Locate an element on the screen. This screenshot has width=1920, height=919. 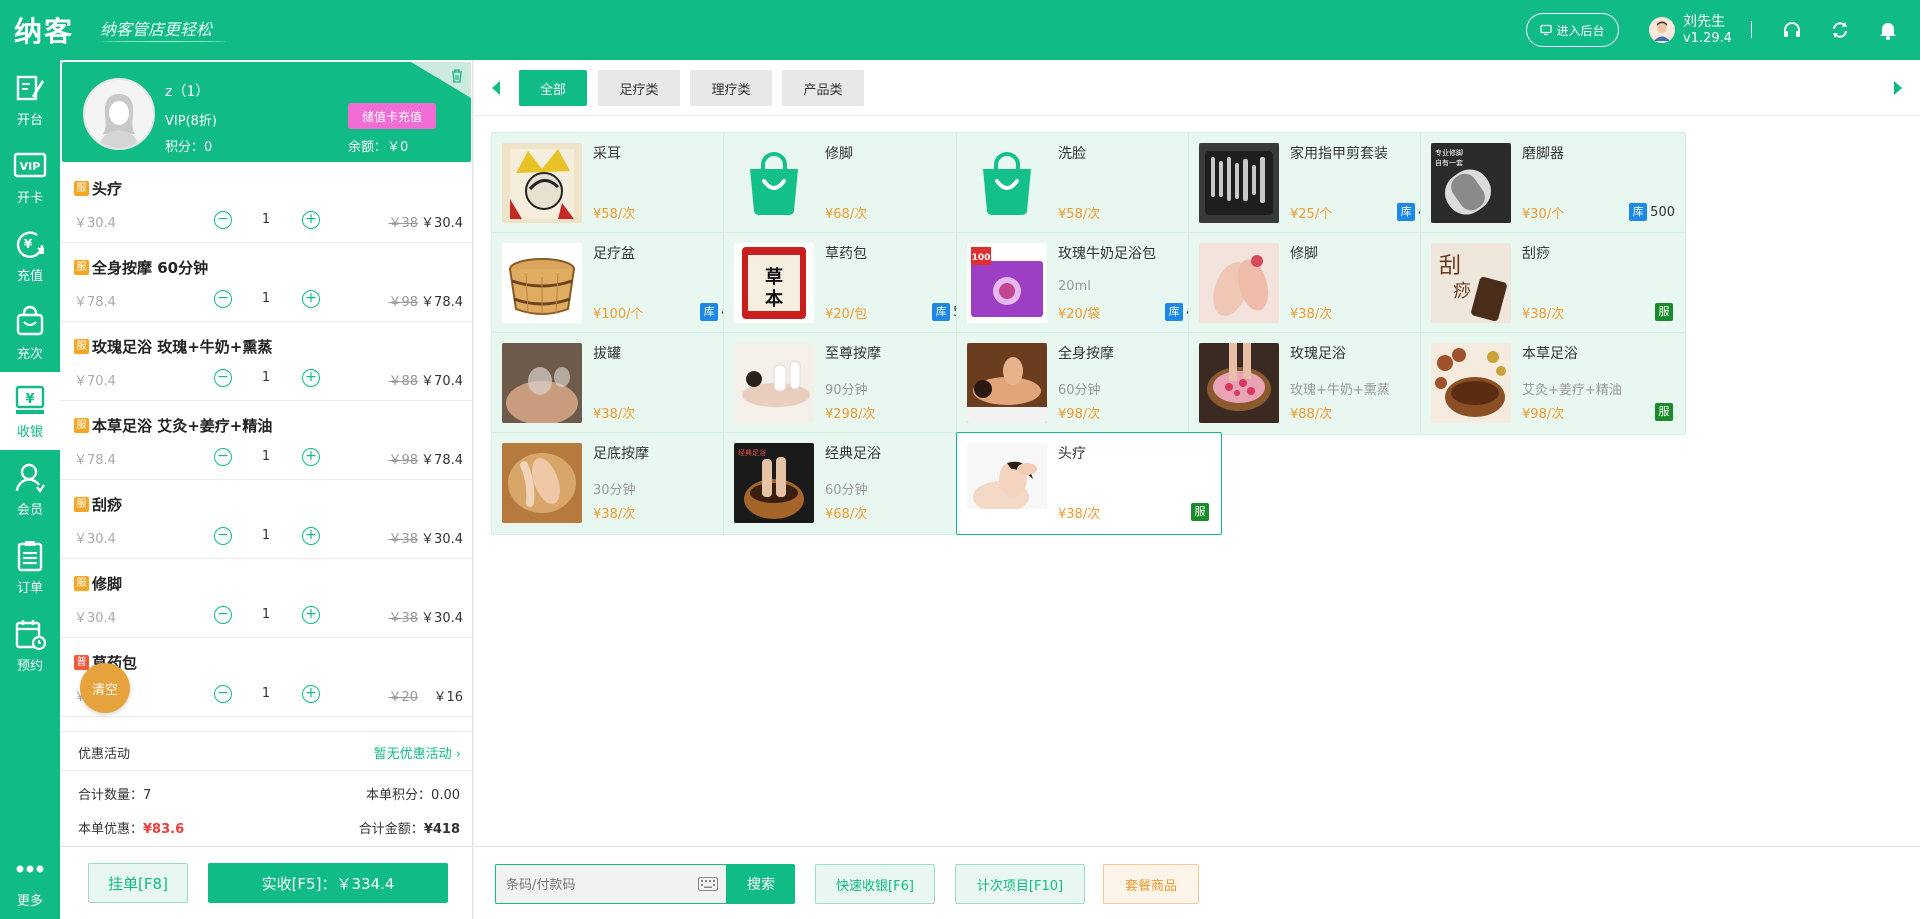
yen-recharge-icon: ¥ is located at coordinates (30, 244).